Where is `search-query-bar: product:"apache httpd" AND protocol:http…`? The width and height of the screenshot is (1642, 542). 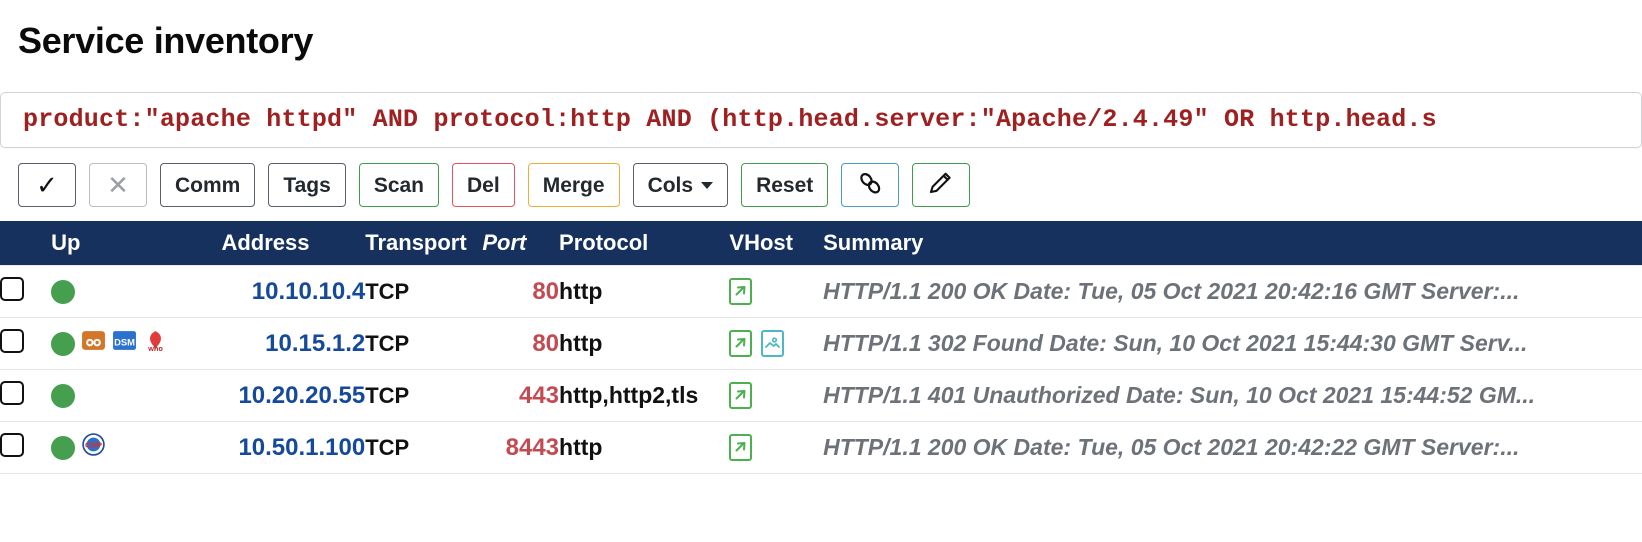
search-query-bar: product:"apache httpd" AND protocol:http… is located at coordinates (821, 120).